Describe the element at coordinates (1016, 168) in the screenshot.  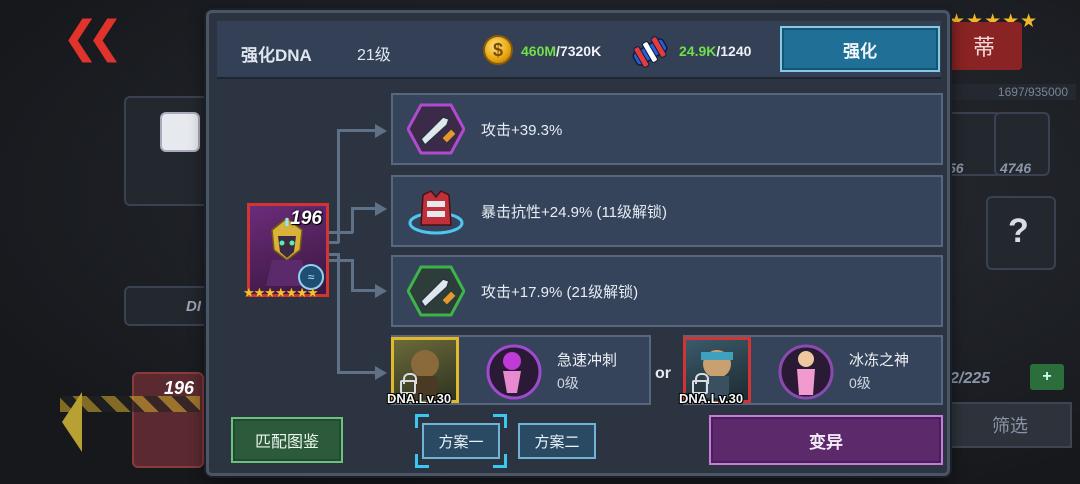
I see `background-count-b: 4746` at that location.